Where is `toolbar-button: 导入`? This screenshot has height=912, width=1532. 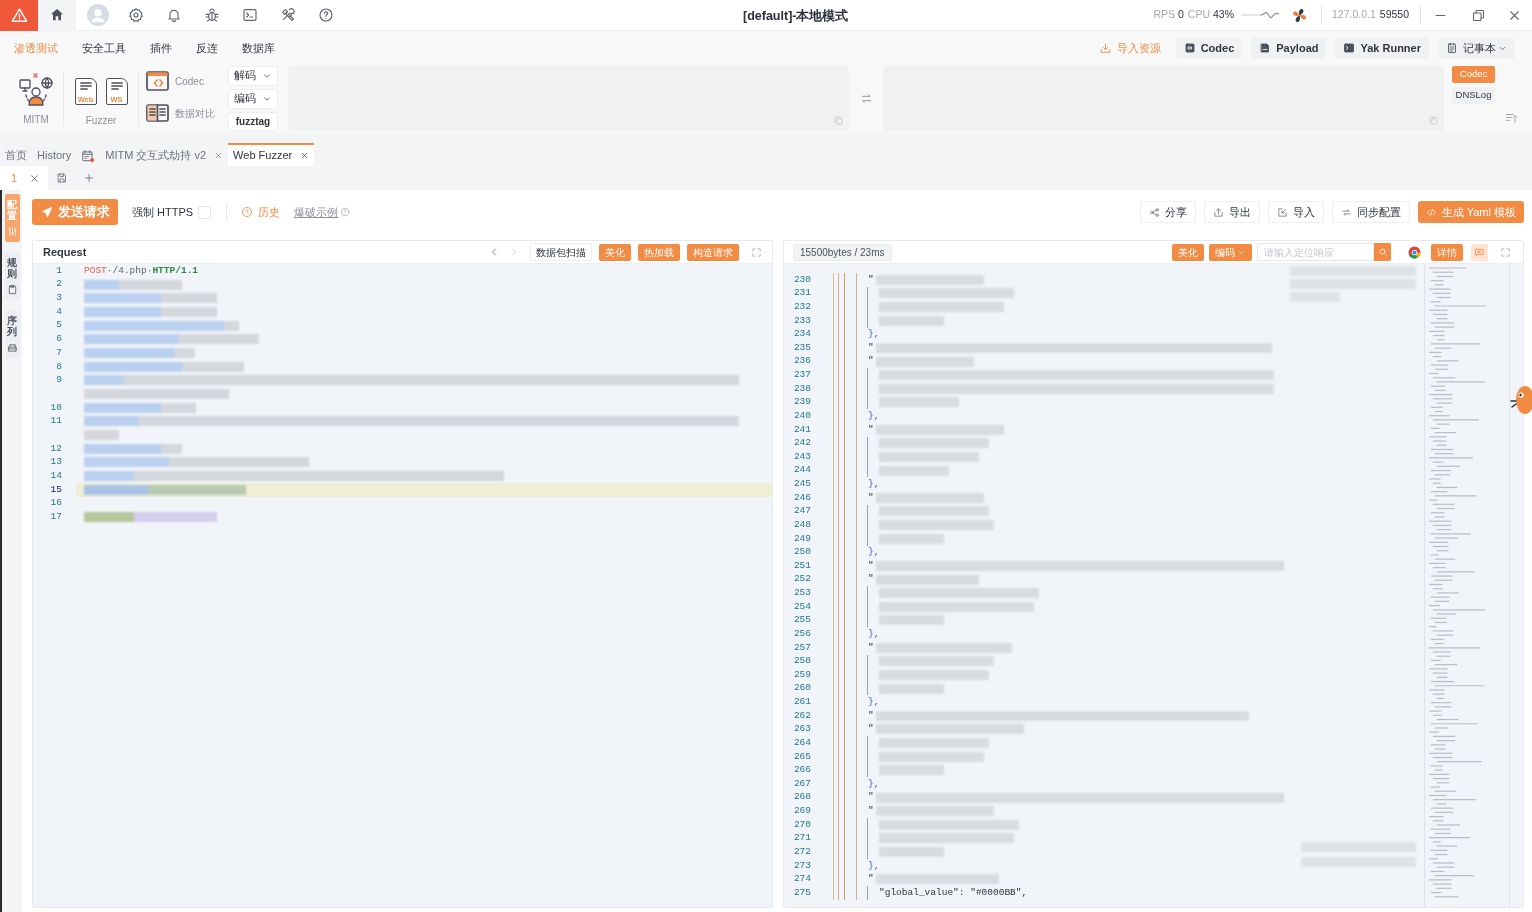 toolbar-button: 导入 is located at coordinates (1295, 212).